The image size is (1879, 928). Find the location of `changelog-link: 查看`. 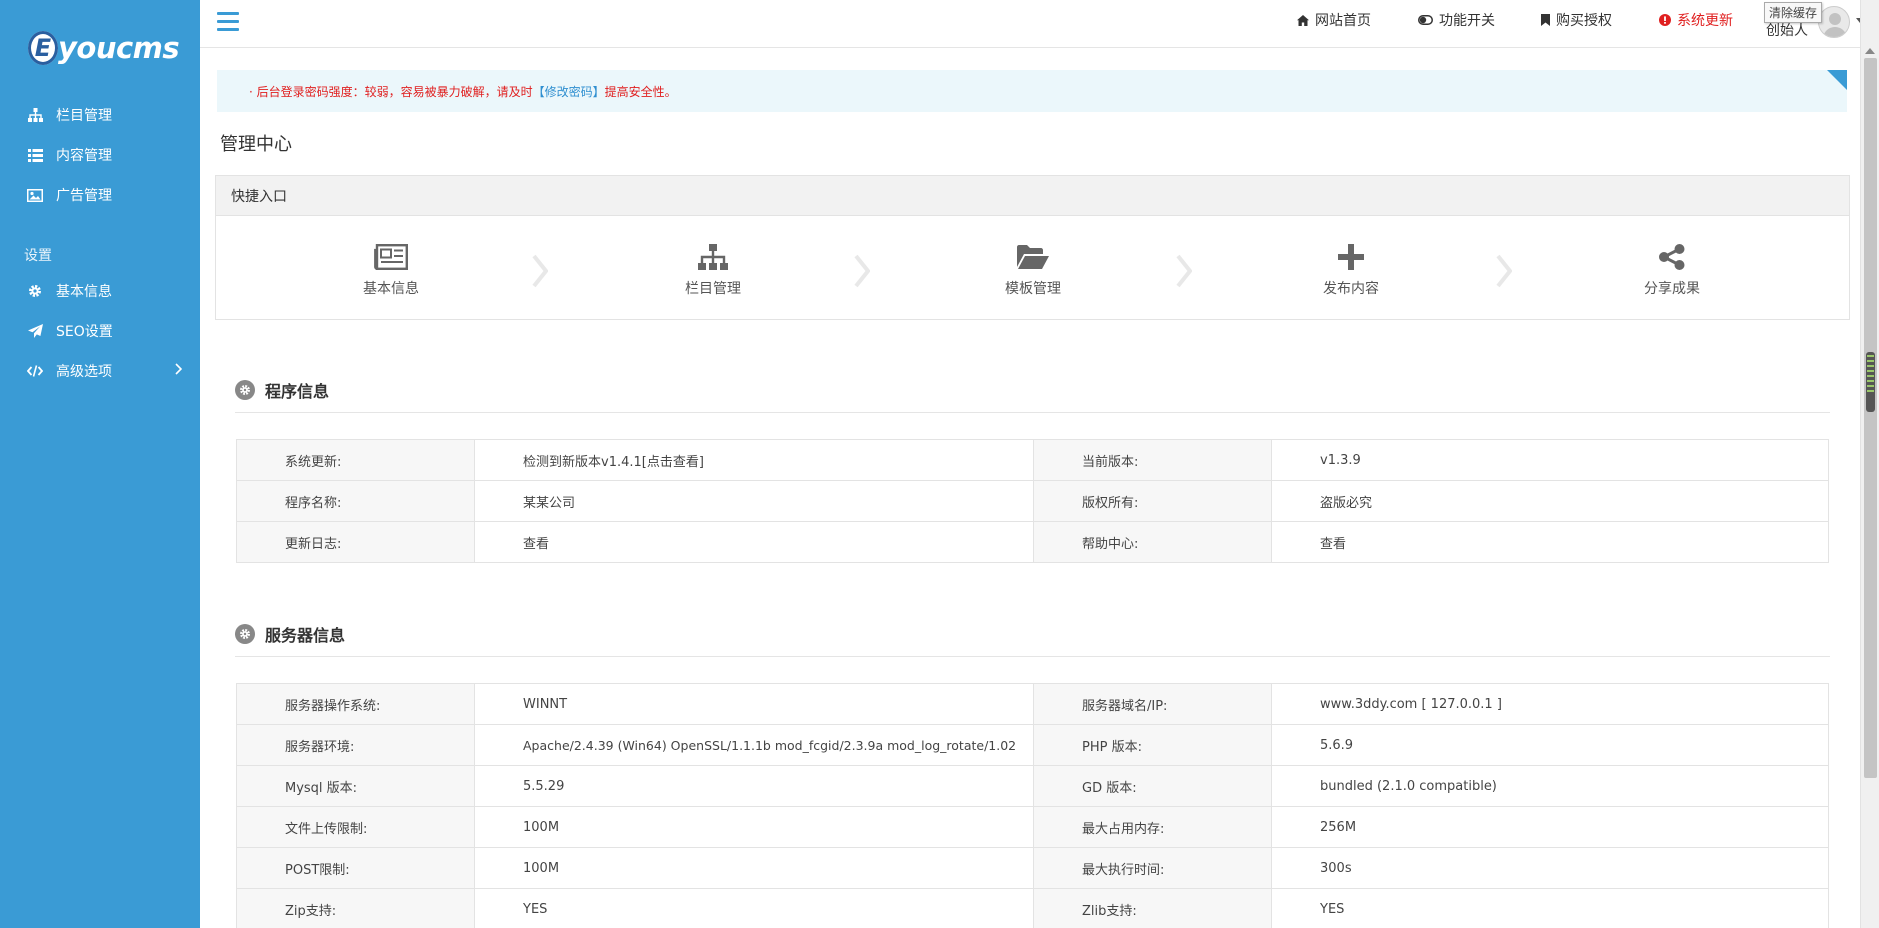

changelog-link: 查看 is located at coordinates (754, 542).